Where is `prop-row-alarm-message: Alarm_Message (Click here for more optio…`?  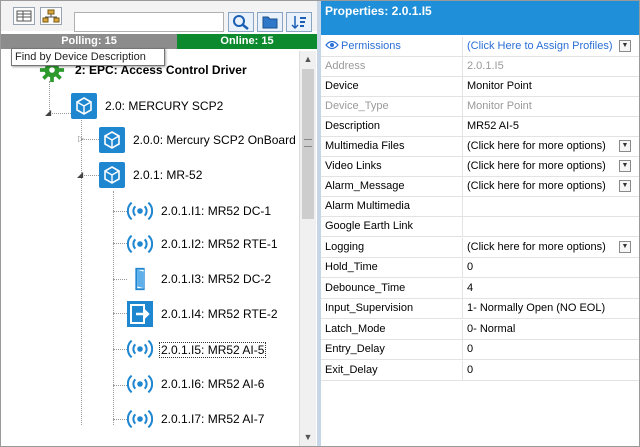
prop-row-alarm-message: Alarm_Message (Click here for more optio… is located at coordinates (480, 187).